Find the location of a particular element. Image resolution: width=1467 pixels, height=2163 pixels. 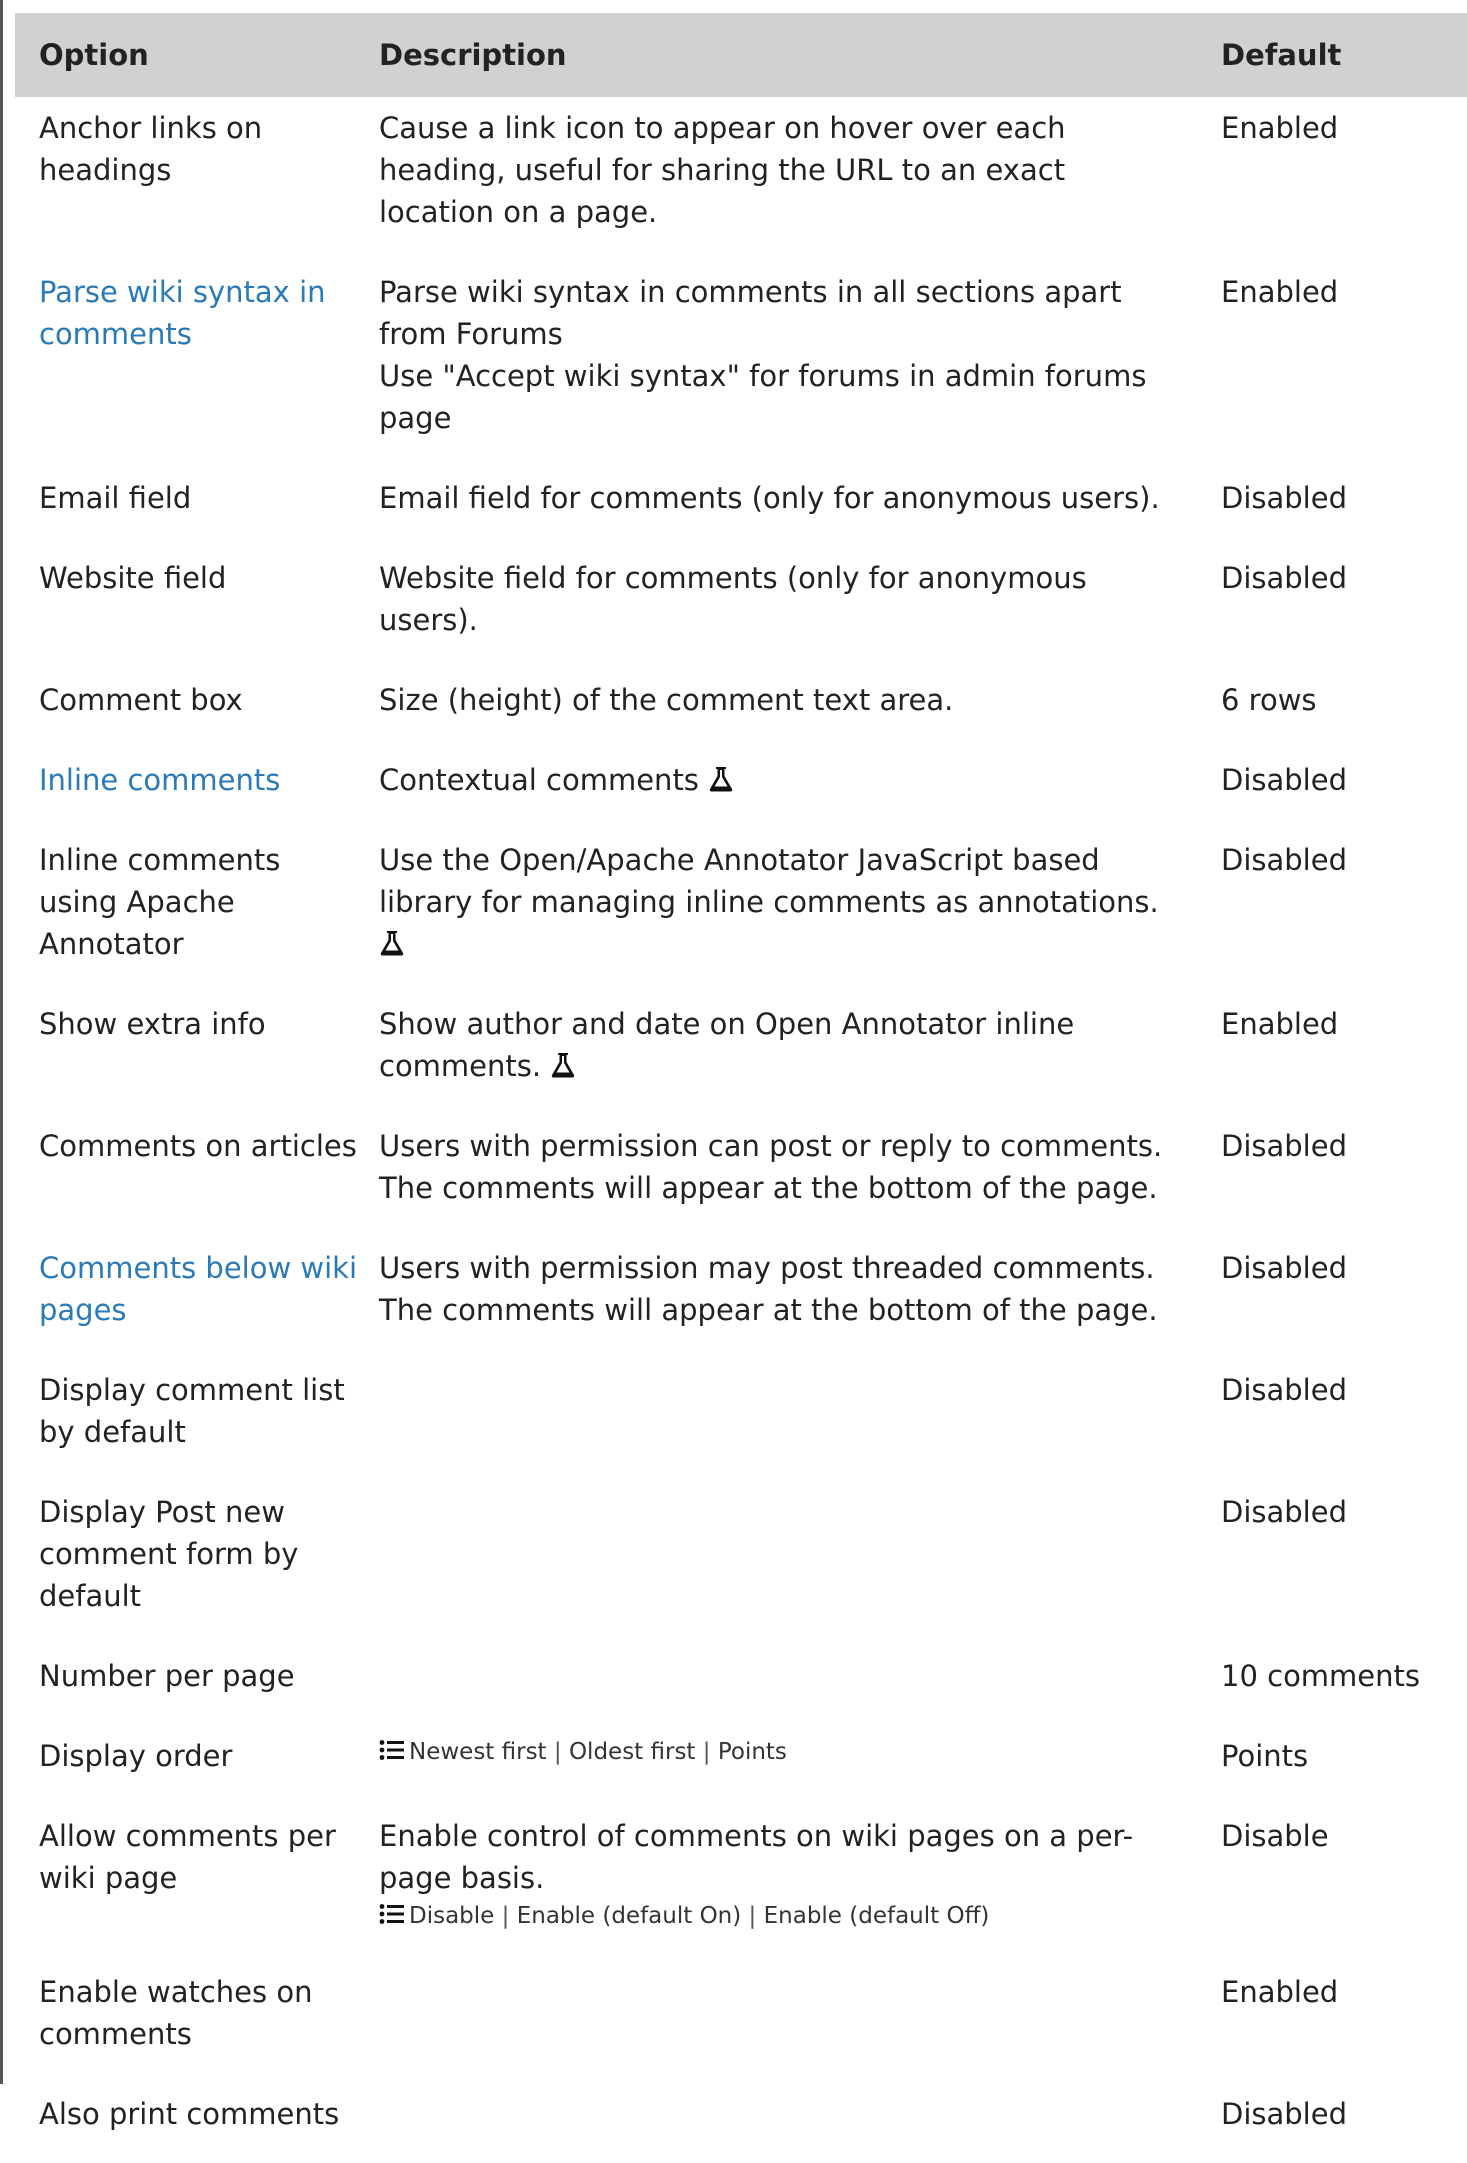

option-cell: Also print comments is located at coordinates (192, 2123).